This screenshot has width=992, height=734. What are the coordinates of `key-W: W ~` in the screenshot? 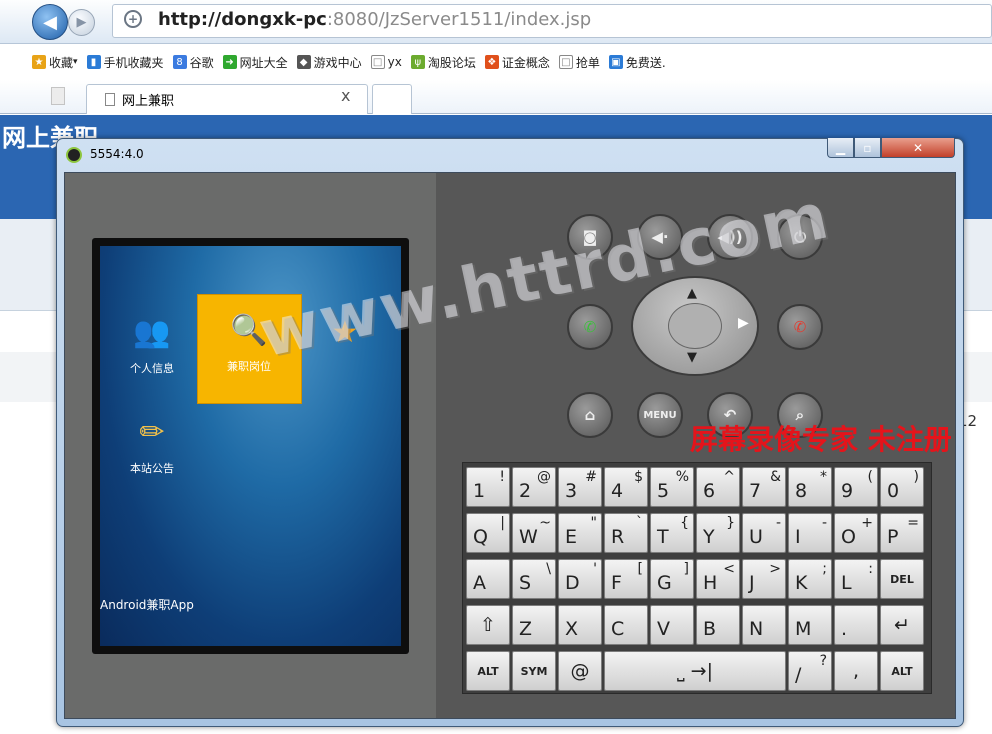 It's located at (534, 533).